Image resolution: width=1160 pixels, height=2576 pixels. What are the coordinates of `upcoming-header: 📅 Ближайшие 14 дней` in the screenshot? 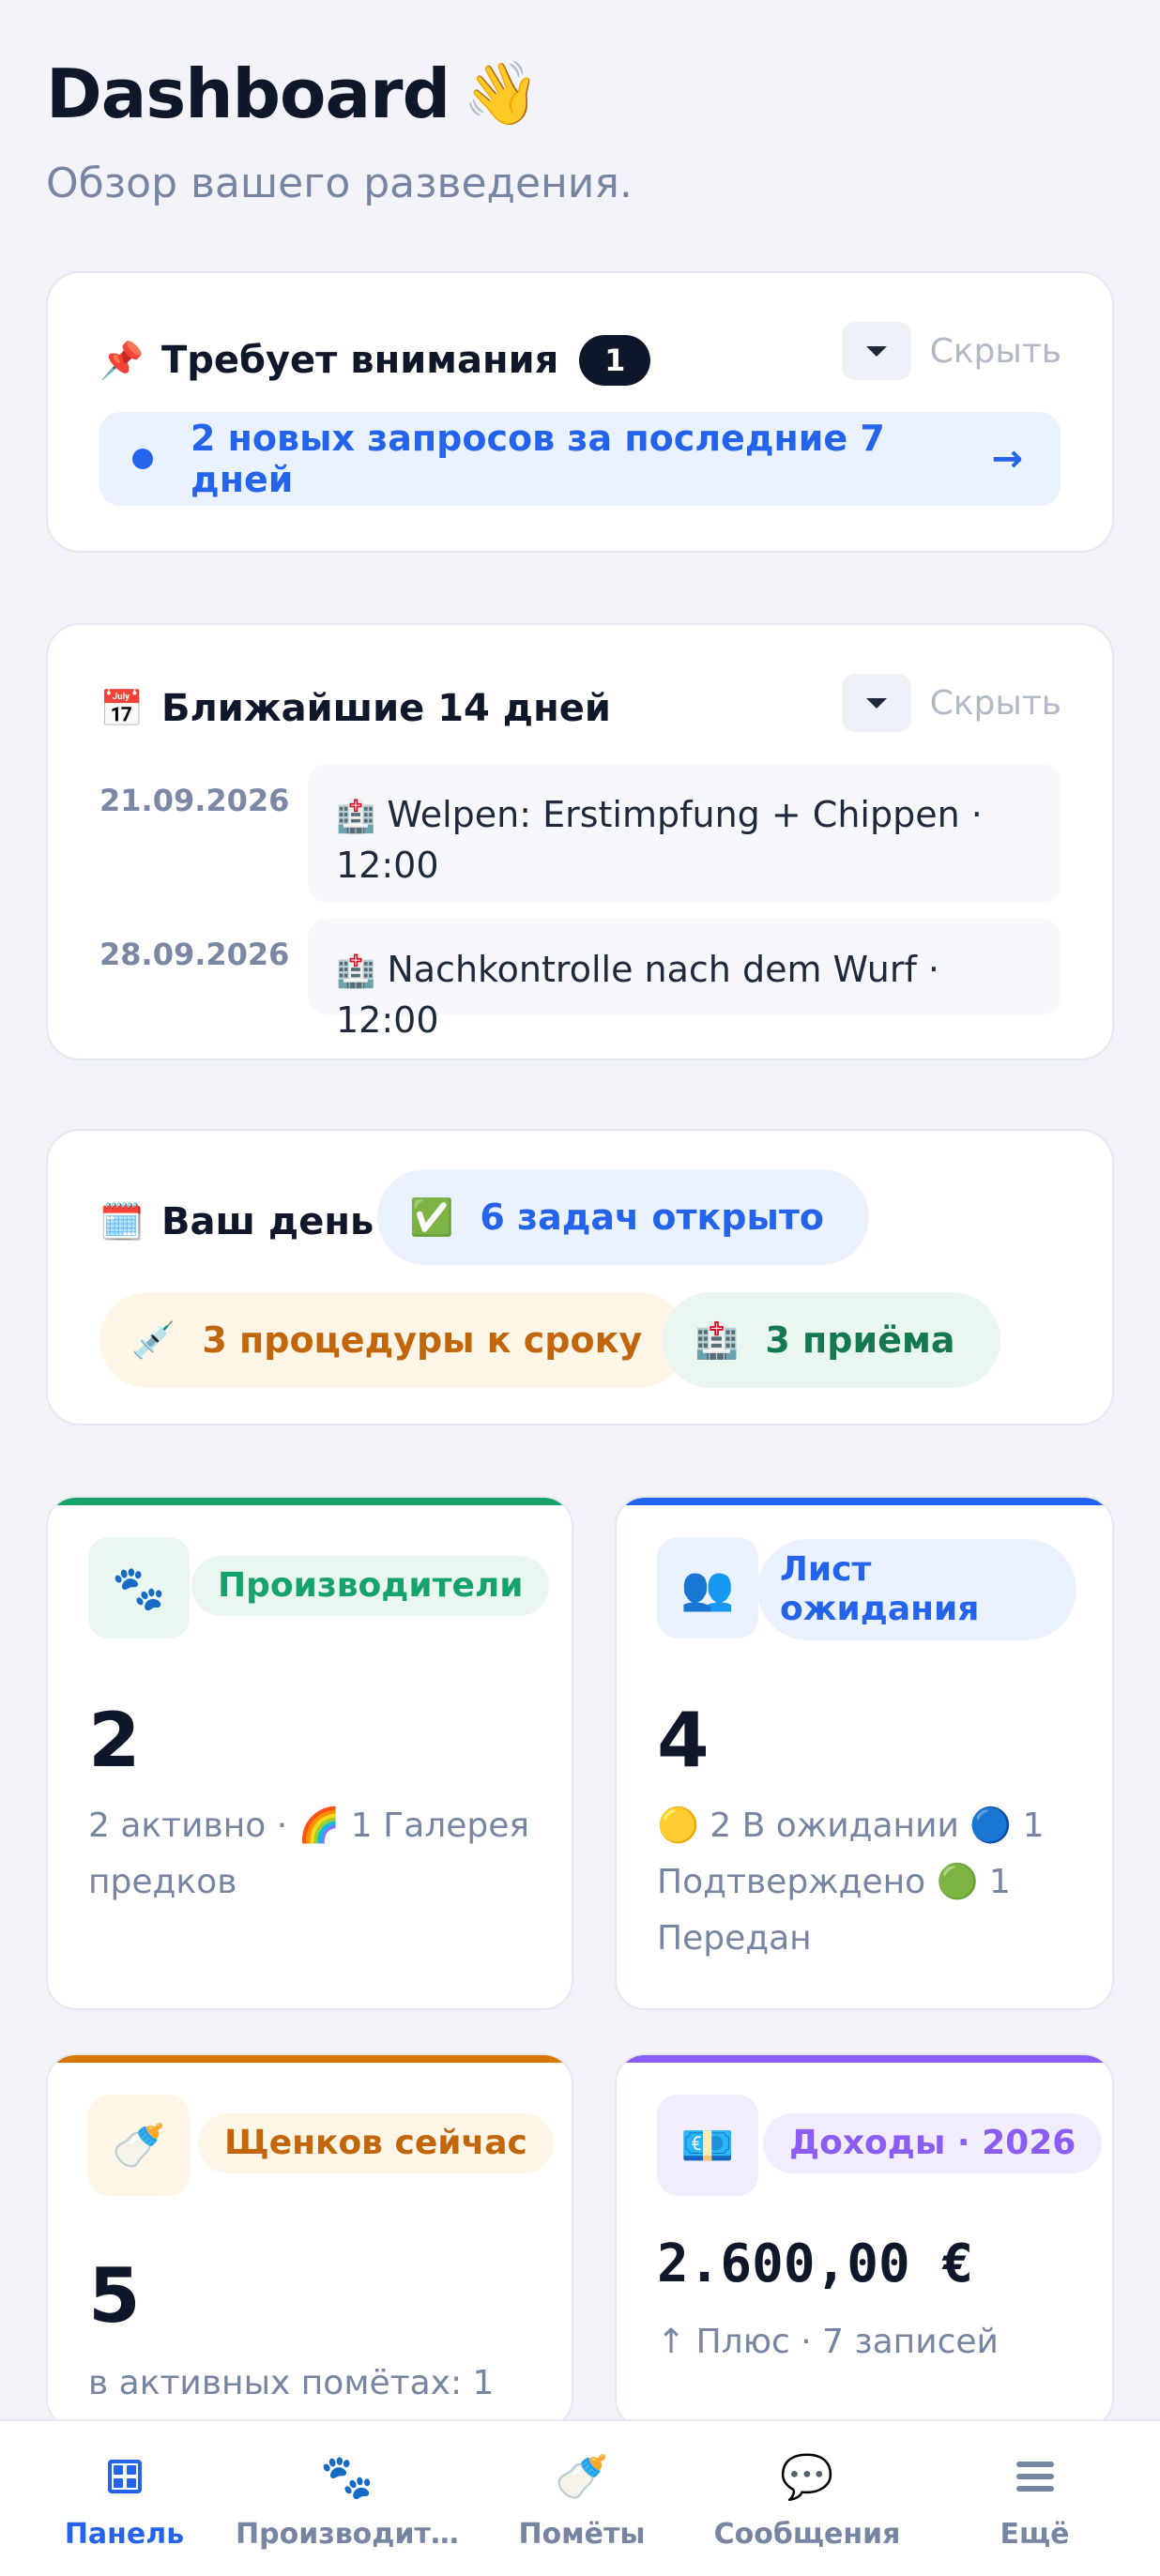 It's located at (355, 708).